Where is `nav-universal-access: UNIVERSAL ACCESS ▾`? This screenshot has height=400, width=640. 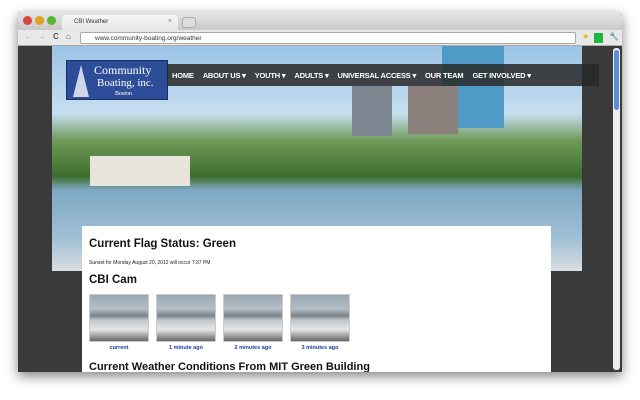
nav-universal-access: UNIVERSAL ACCESS ▾ is located at coordinates (377, 75).